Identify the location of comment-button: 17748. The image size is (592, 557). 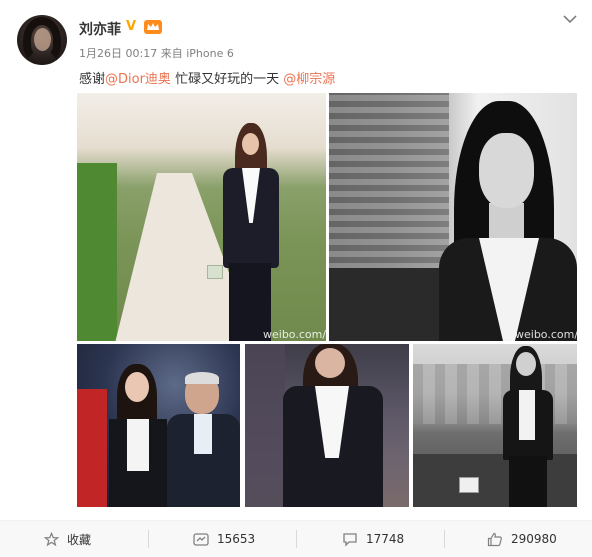
(373, 539).